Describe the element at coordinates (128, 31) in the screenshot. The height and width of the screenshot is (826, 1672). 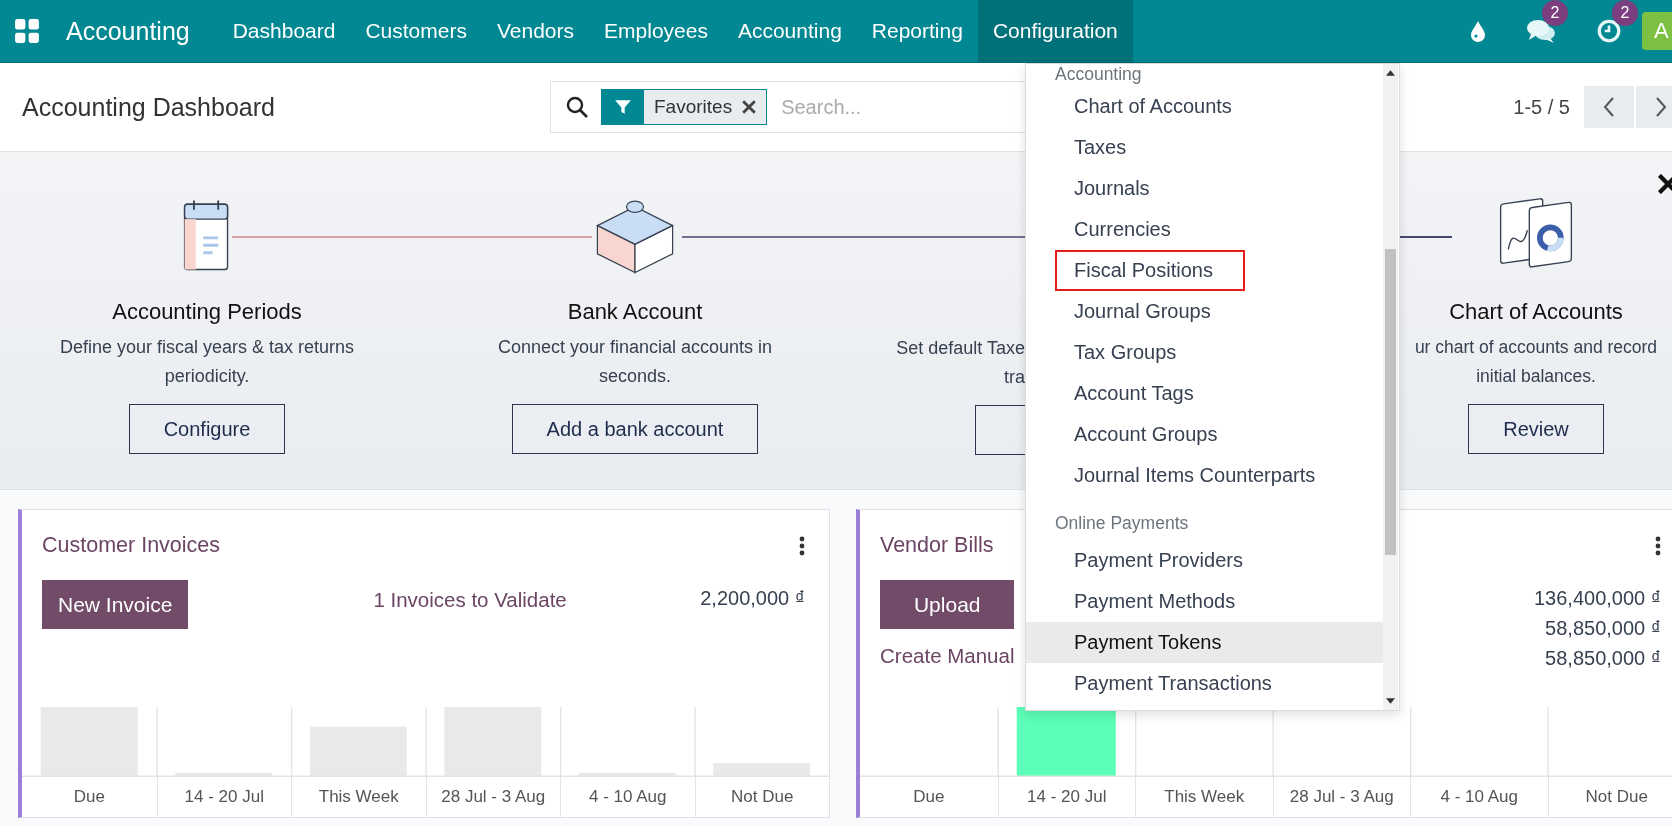
I see `app-name: Accounting` at that location.